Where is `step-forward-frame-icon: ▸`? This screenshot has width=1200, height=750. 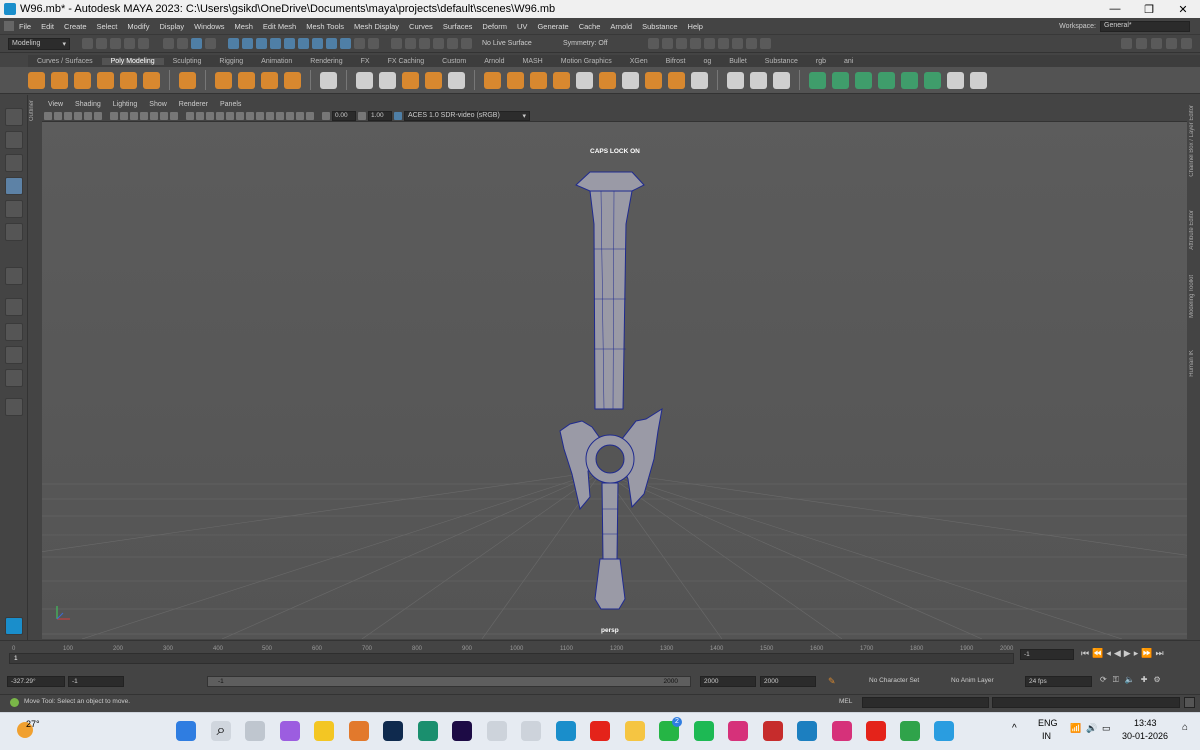 step-forward-frame-icon: ▸ is located at coordinates (1136, 653).